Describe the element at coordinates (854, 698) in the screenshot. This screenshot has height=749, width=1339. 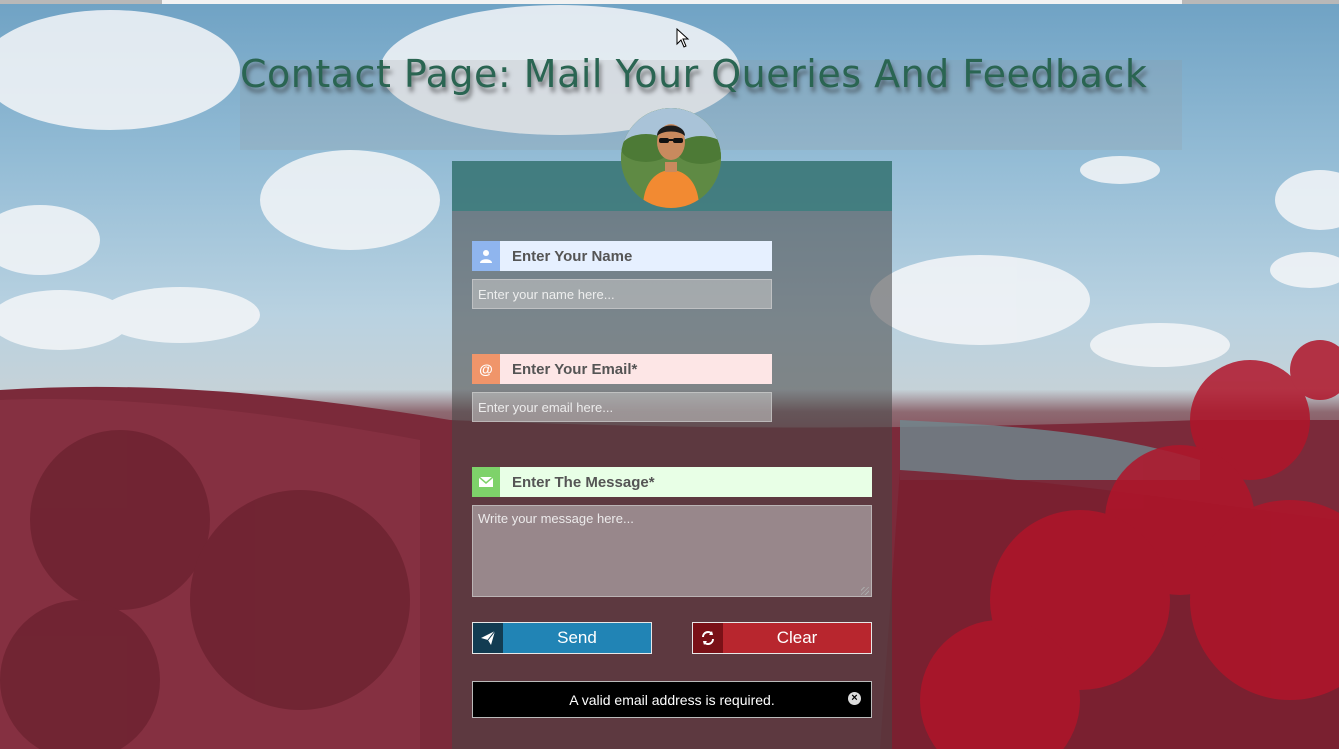
I see `close-icon: ×` at that location.